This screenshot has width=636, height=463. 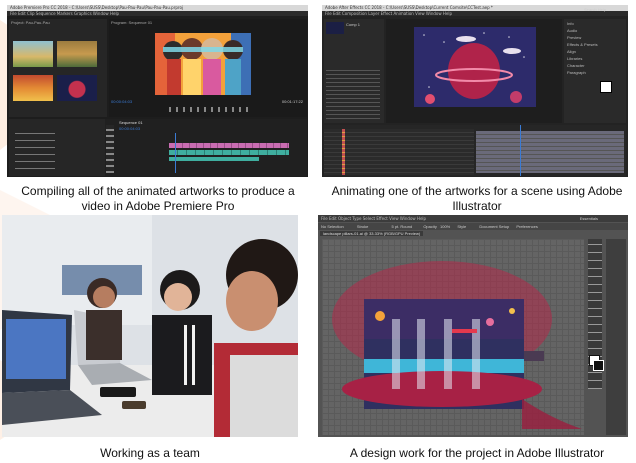 I want to click on ai-opacity-value: 100%, so click(x=445, y=226).